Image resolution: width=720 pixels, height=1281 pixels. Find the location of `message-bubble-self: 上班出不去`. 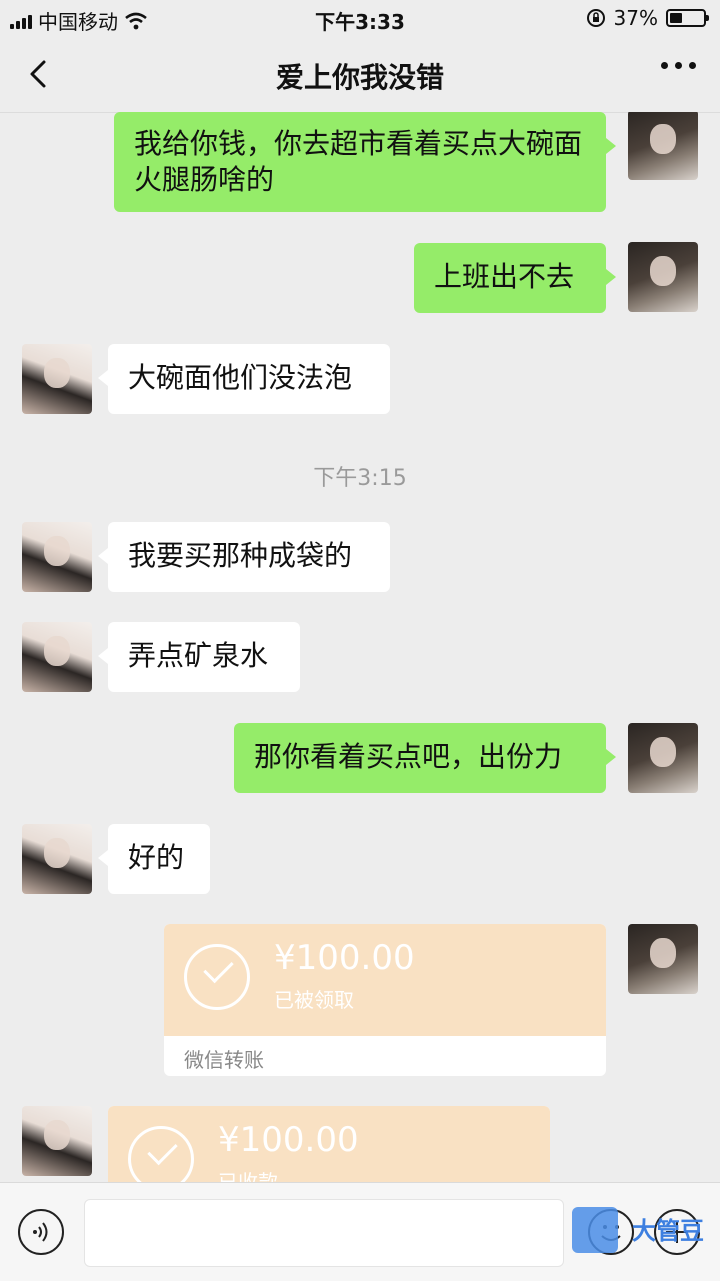

message-bubble-self: 上班出不去 is located at coordinates (515, 278).